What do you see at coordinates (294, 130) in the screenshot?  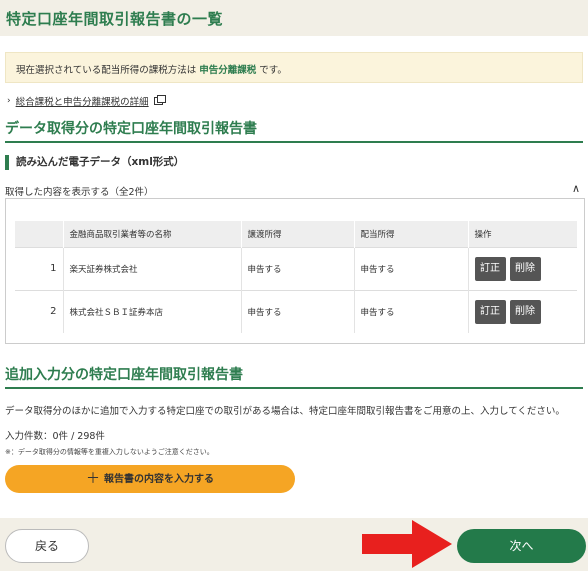 I see `section-heading-data-acquired: データ取得分の特定口座年間取引報告書` at bounding box center [294, 130].